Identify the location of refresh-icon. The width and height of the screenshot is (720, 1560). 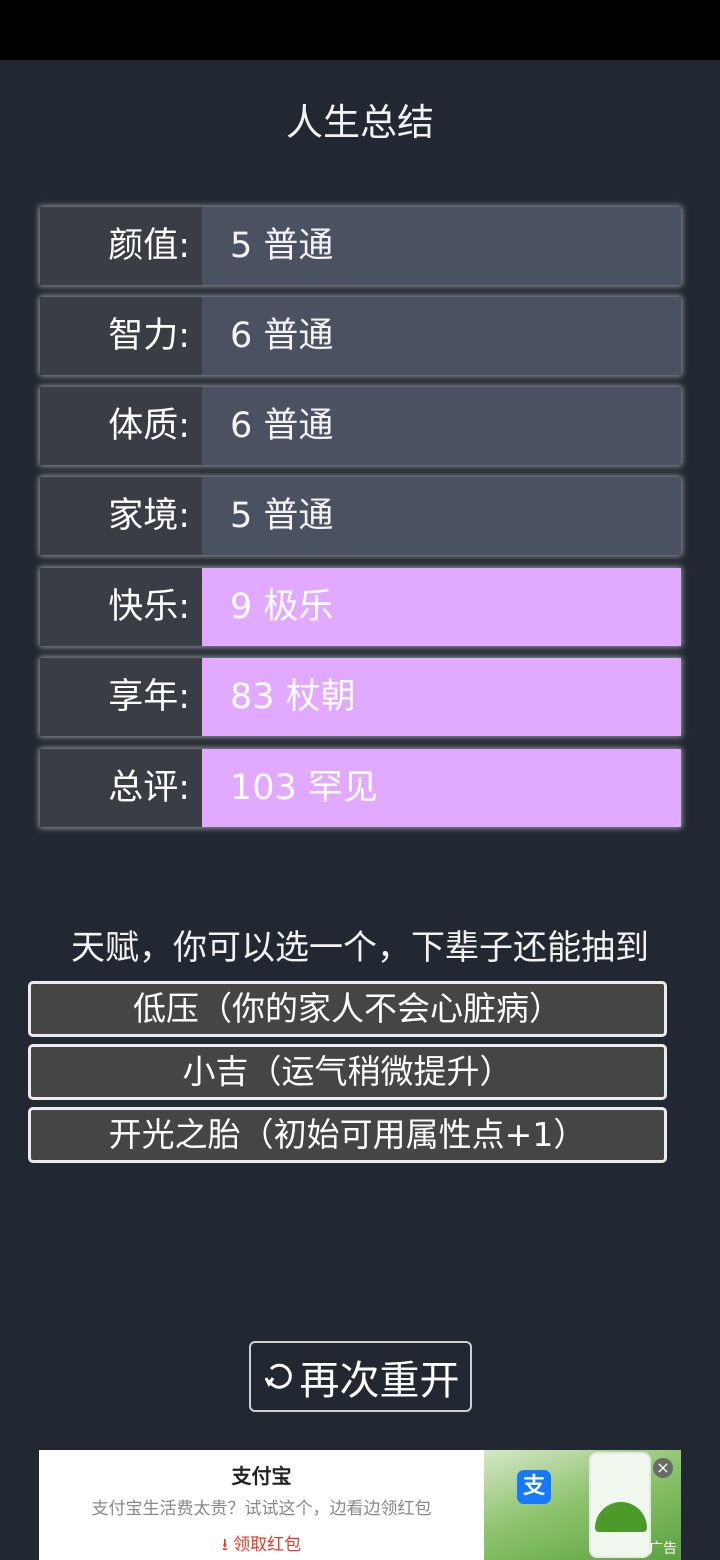
(278, 1376).